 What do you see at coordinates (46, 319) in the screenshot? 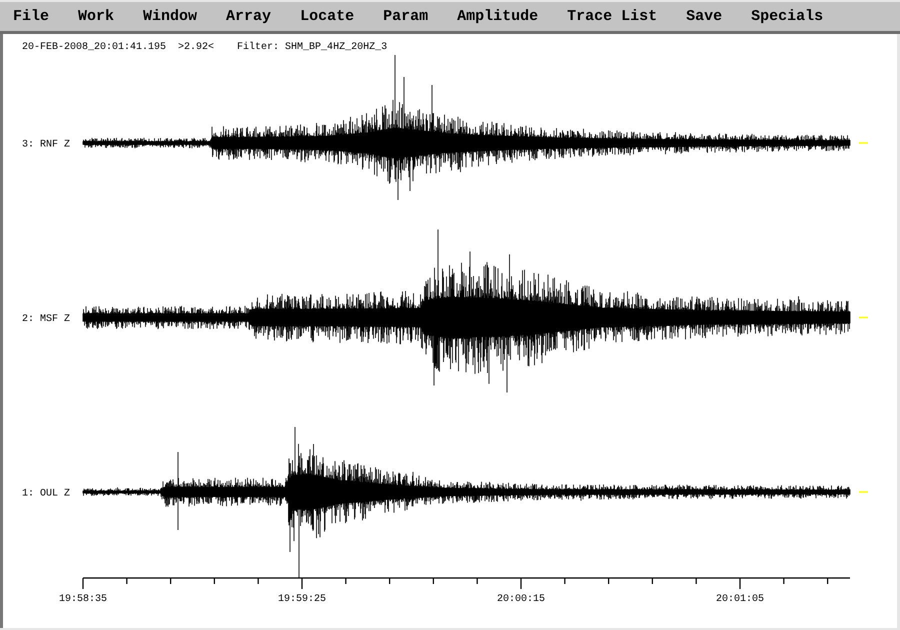
I see `trace-label: 2: MSF Z` at bounding box center [46, 319].